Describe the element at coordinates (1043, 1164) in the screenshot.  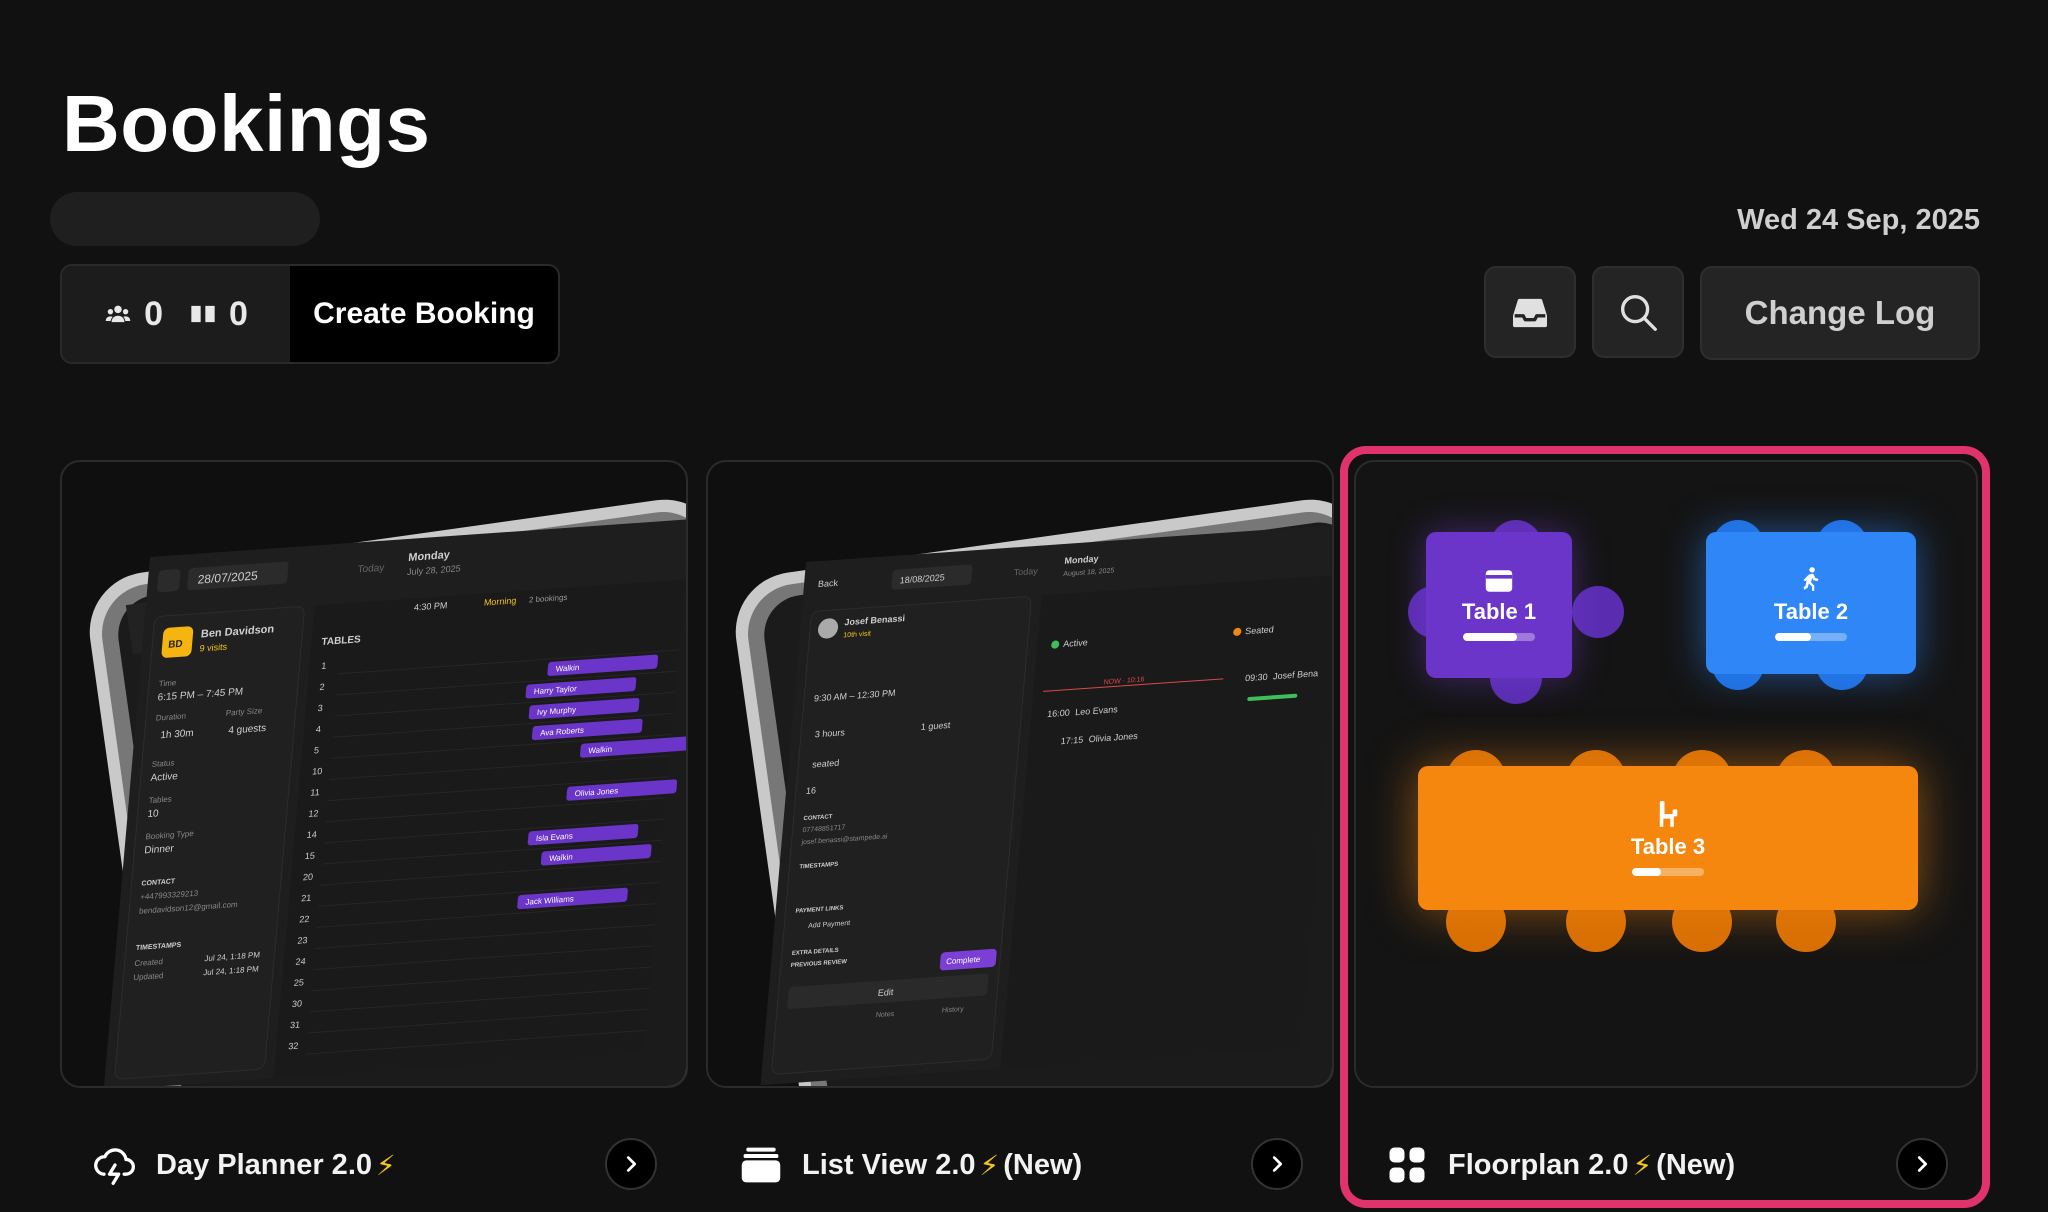
I see `list-view-new-badge: (New)` at that location.